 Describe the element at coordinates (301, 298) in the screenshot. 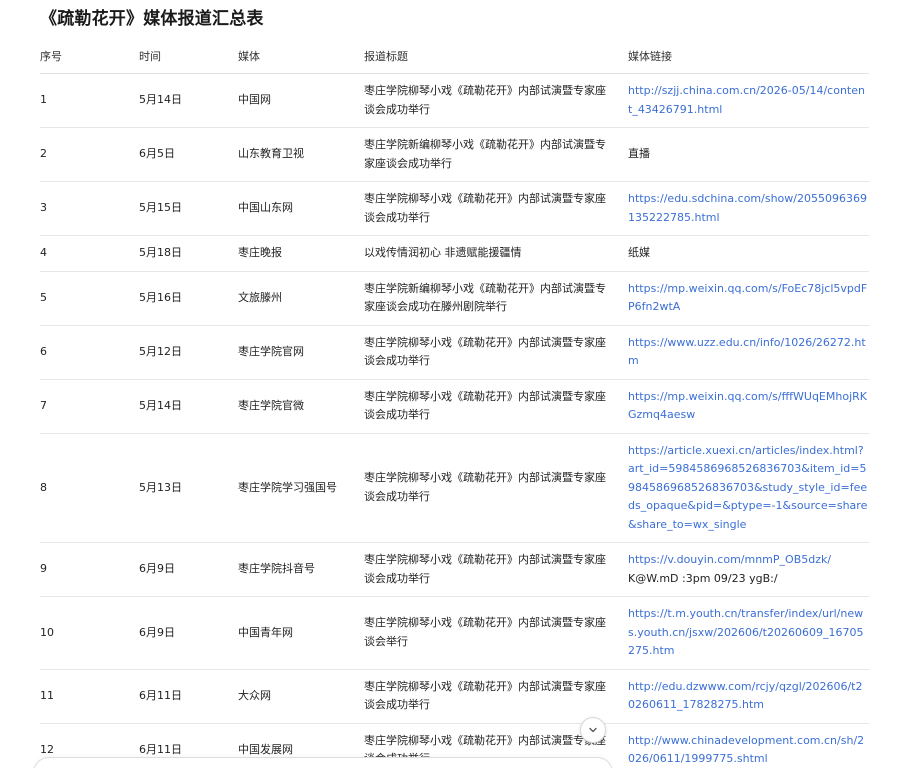

I see `row-media: 文旅滕州` at that location.